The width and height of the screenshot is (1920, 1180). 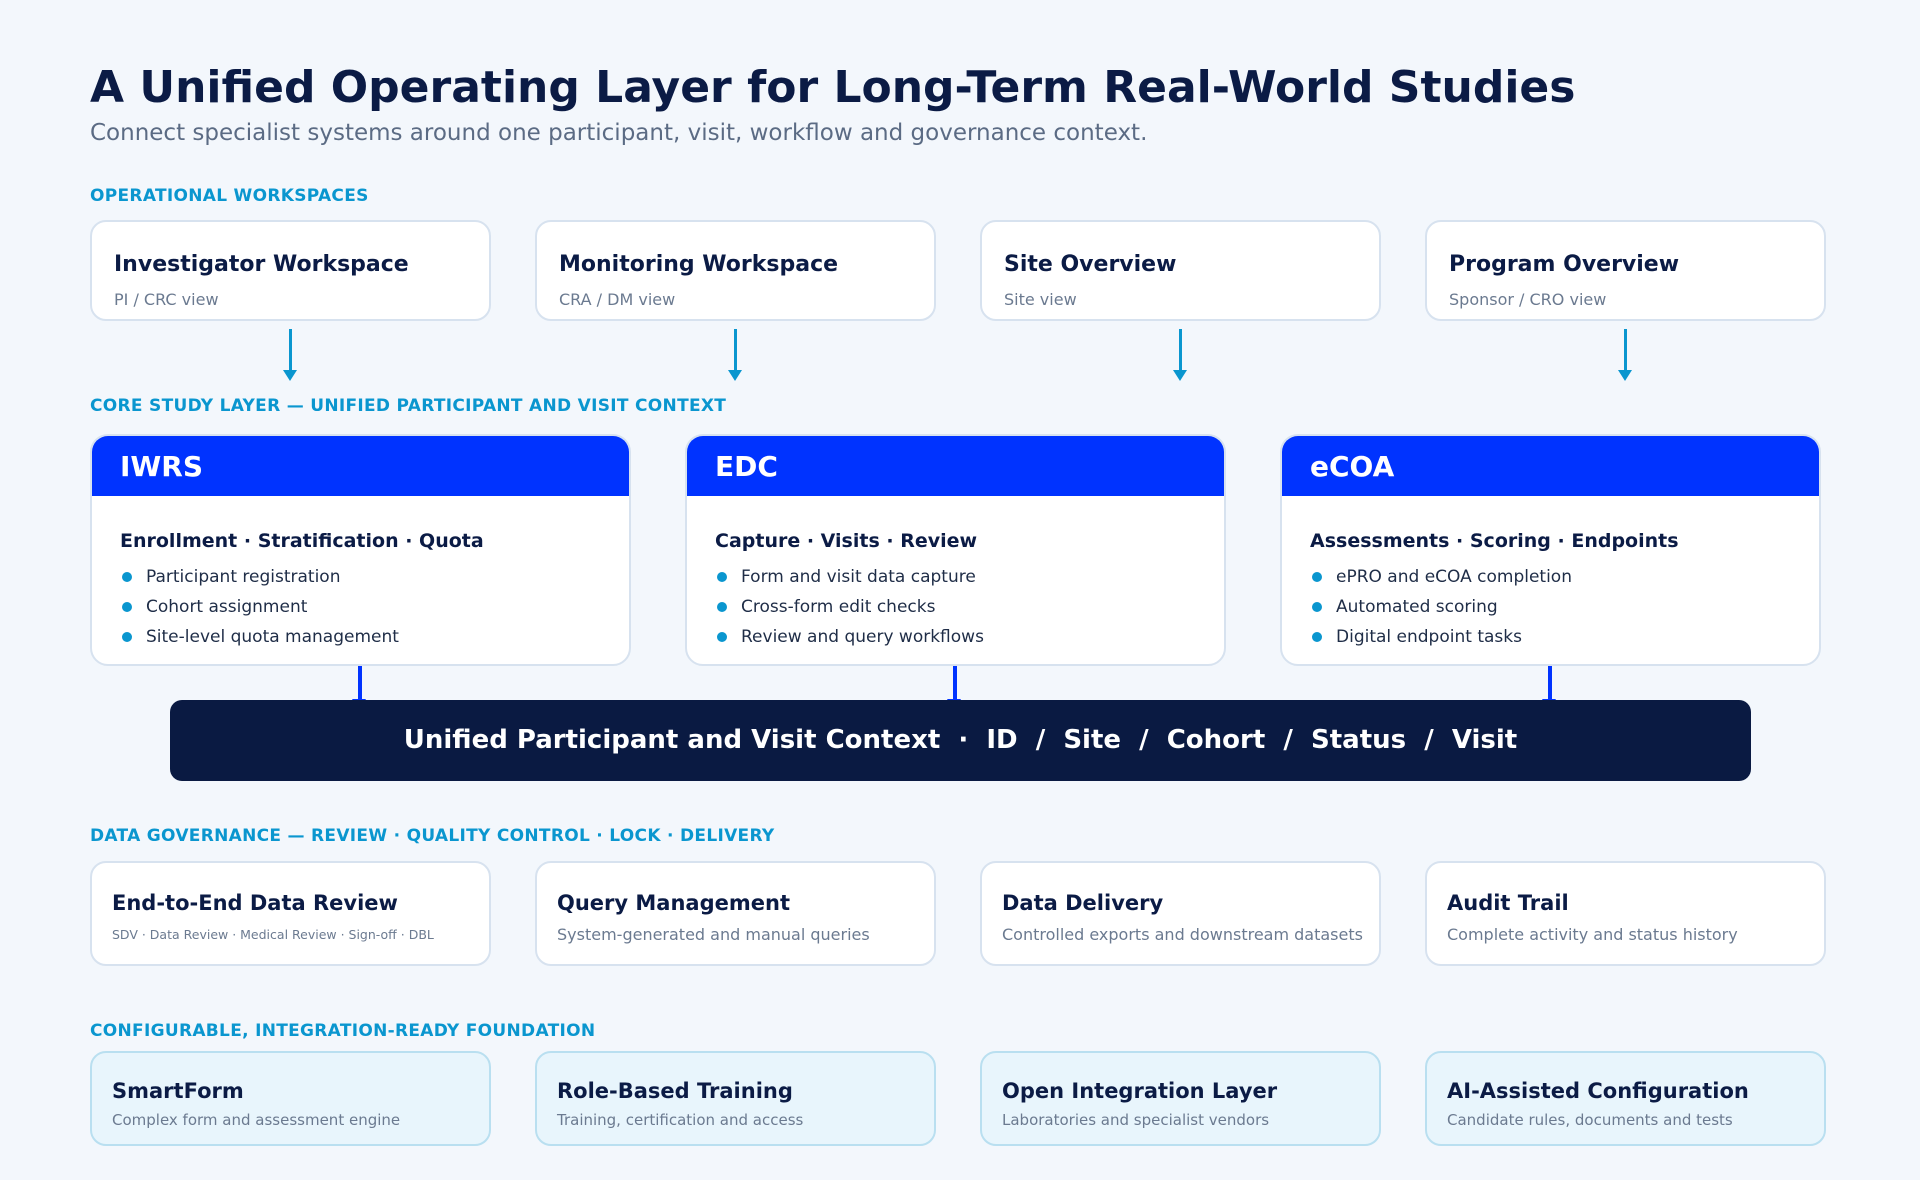 I want to click on core-card-title: eCOA, so click(x=1550, y=466).